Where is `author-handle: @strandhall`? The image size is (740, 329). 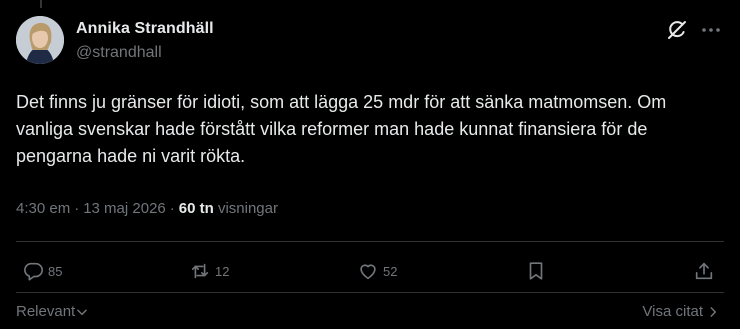
author-handle: @strandhall is located at coordinates (119, 53).